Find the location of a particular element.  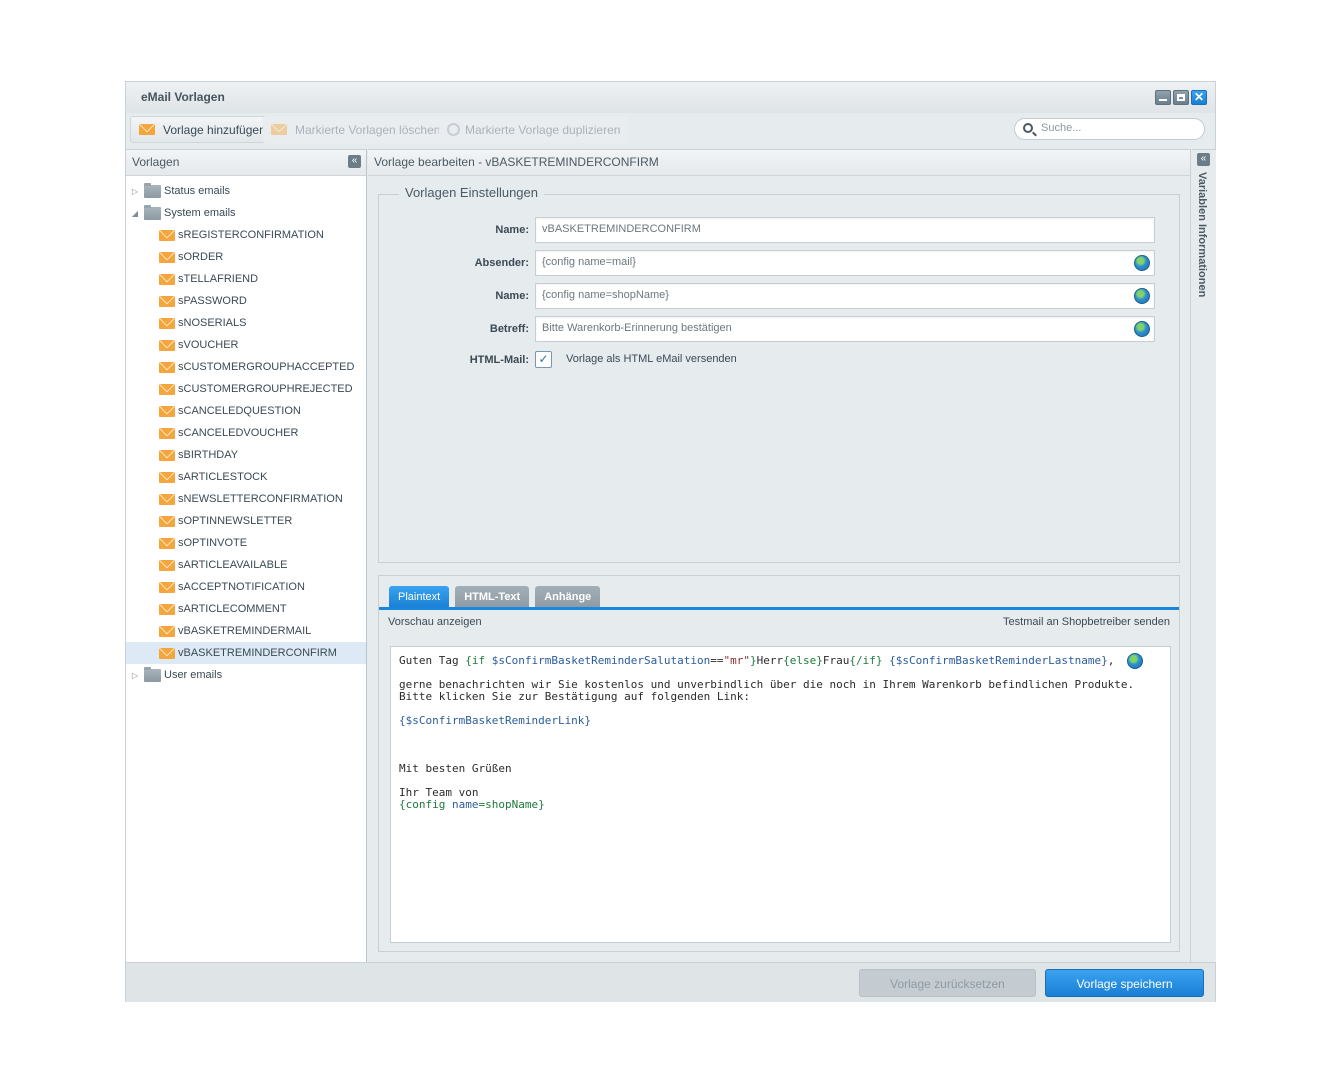

search-icon is located at coordinates (1028, 128).